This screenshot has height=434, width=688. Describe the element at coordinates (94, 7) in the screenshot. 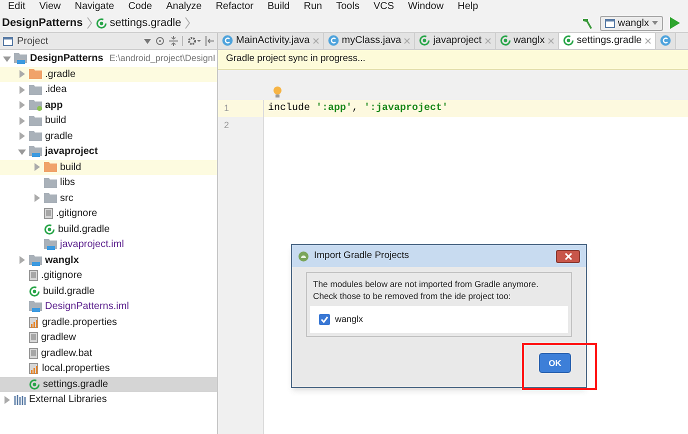

I see `menu-item: Navigate` at that location.